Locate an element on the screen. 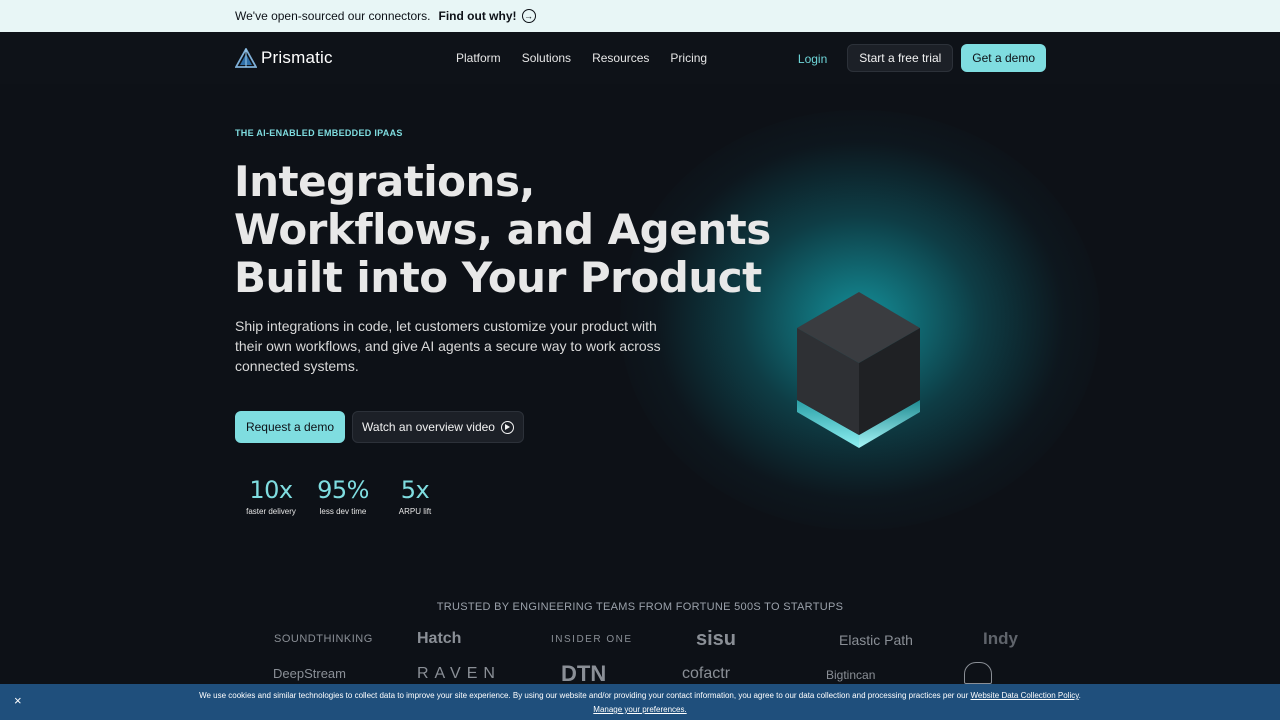  menu-item-resources: Resources is located at coordinates (620, 58).